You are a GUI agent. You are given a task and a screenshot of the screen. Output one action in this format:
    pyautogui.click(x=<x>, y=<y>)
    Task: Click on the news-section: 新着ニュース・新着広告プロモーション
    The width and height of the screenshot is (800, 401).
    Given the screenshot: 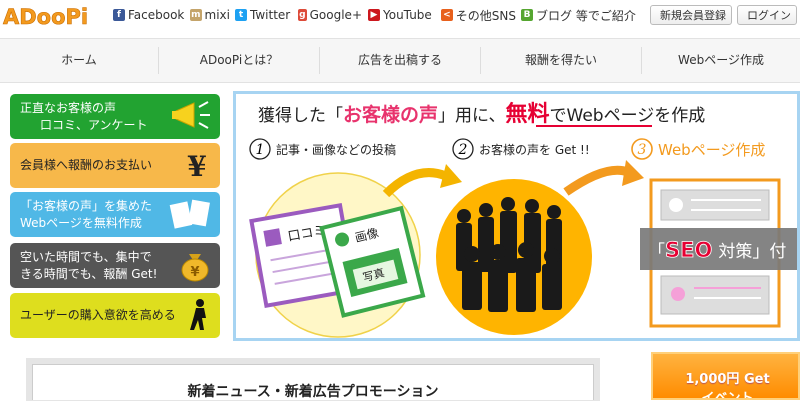 What is the action you would take?
    pyautogui.click(x=313, y=382)
    